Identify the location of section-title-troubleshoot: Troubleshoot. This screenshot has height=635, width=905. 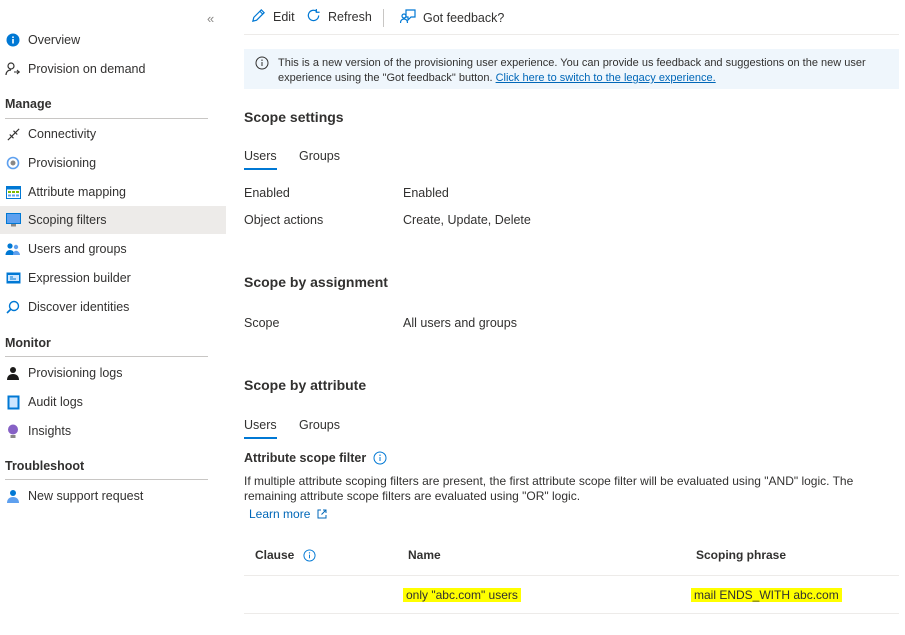
(45, 466).